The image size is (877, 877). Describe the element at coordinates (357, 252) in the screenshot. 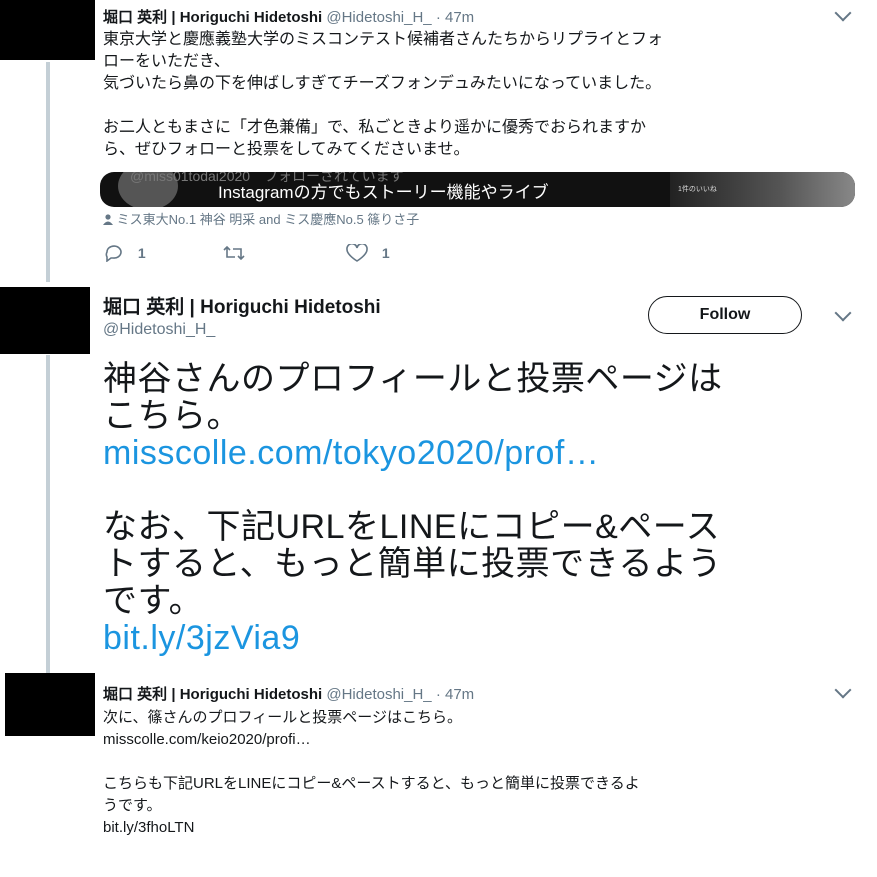

I see `like-icon` at that location.